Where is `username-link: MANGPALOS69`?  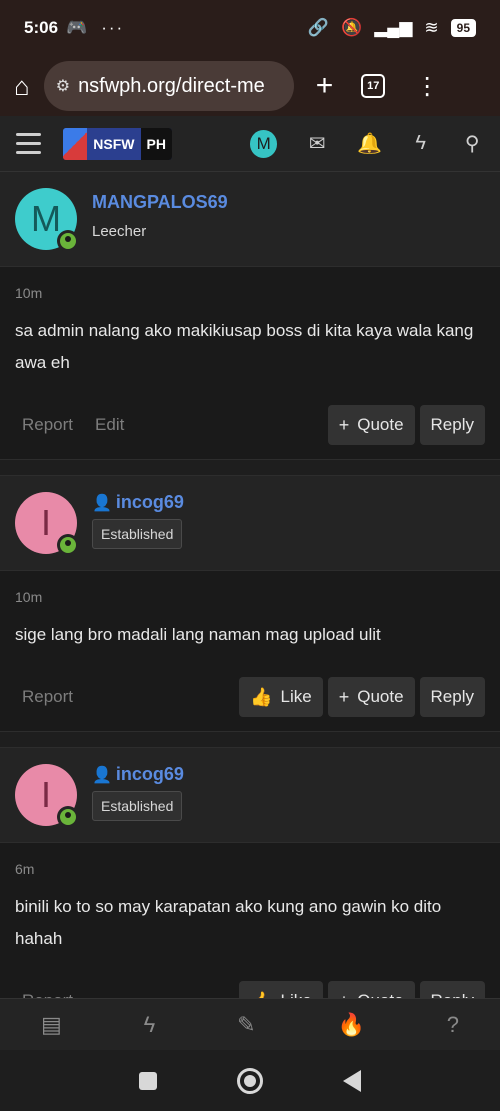 username-link: MANGPALOS69 is located at coordinates (160, 202).